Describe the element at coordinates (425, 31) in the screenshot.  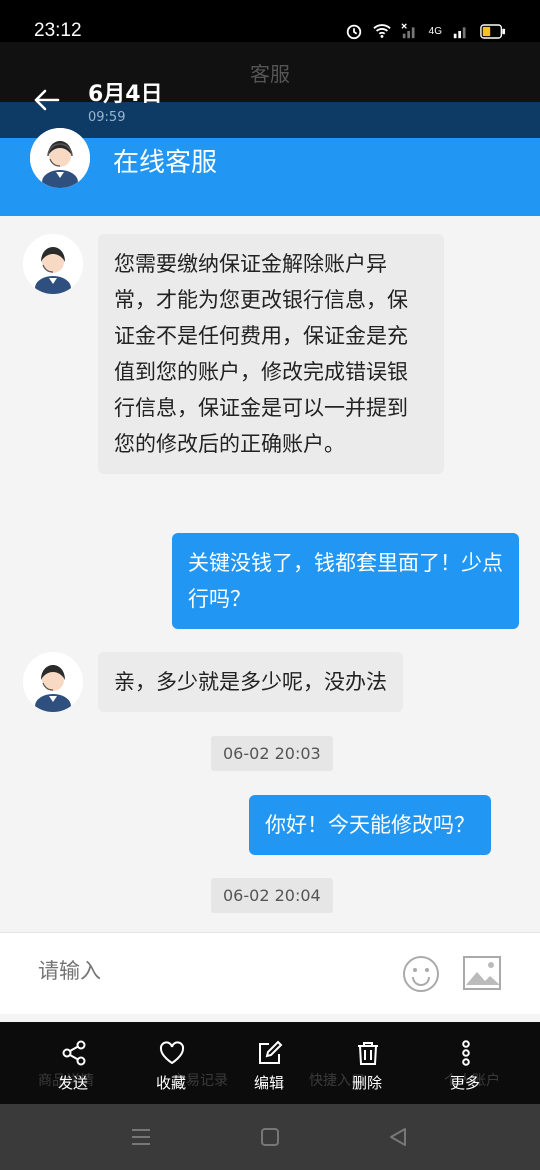
I see `status-icons: 4G` at that location.